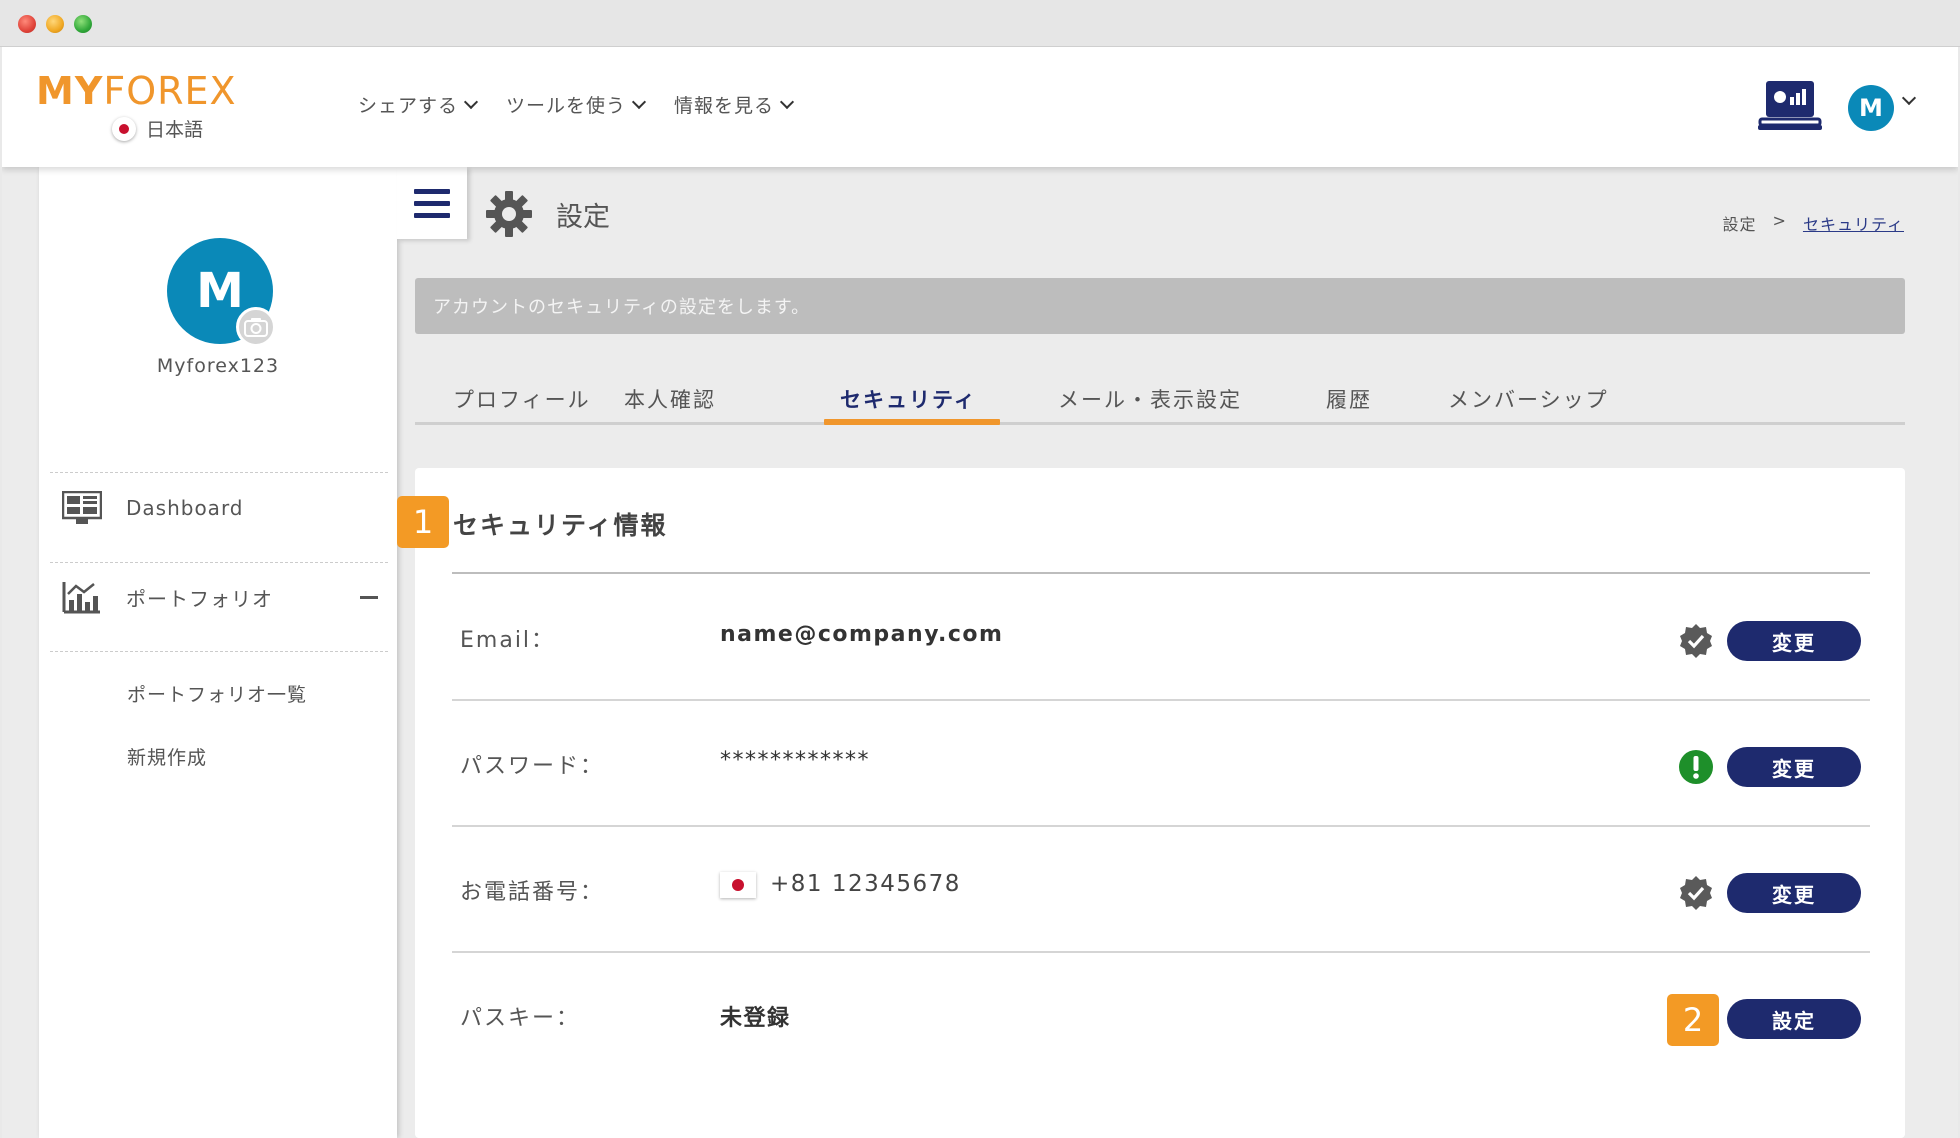 This screenshot has height=1138, width=1960. I want to click on breadcrumb-settings: 設定, so click(1740, 223).